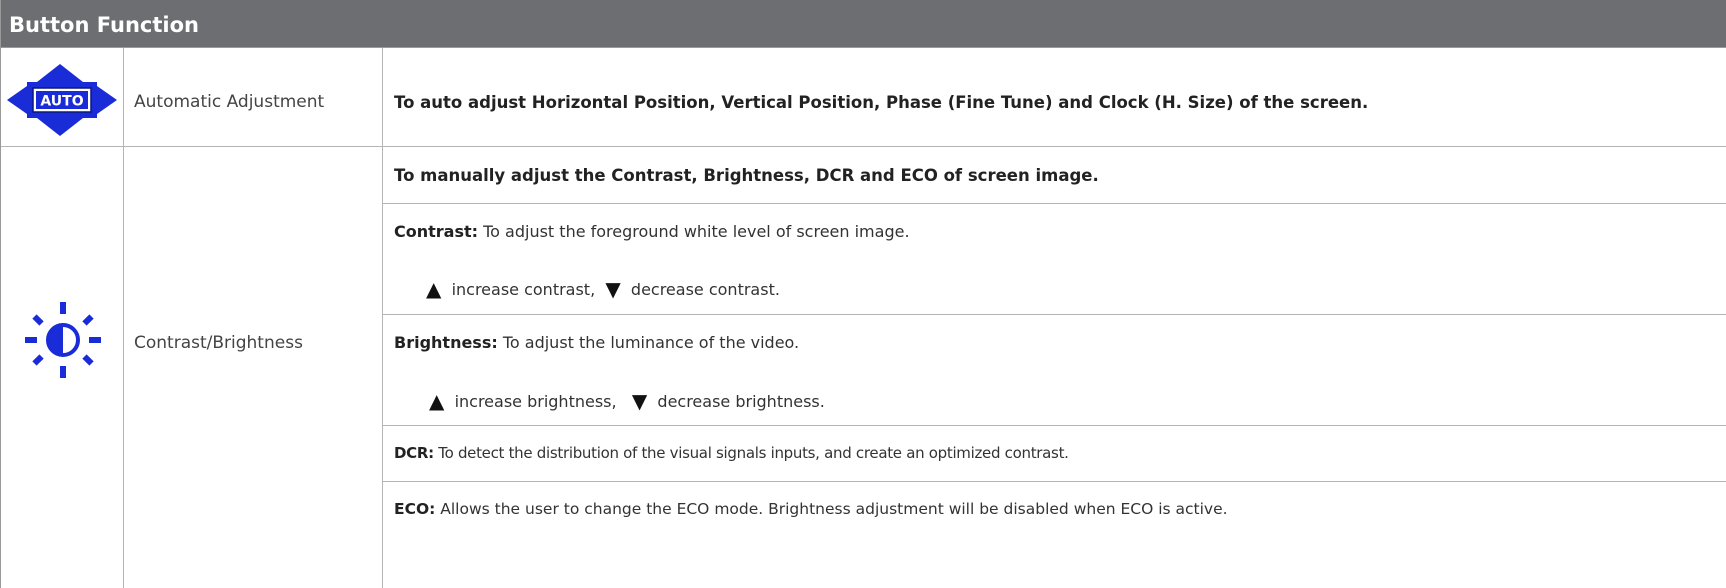 The image size is (1726, 588). Describe the element at coordinates (863, 146) in the screenshot. I see `row-divider-main` at that location.